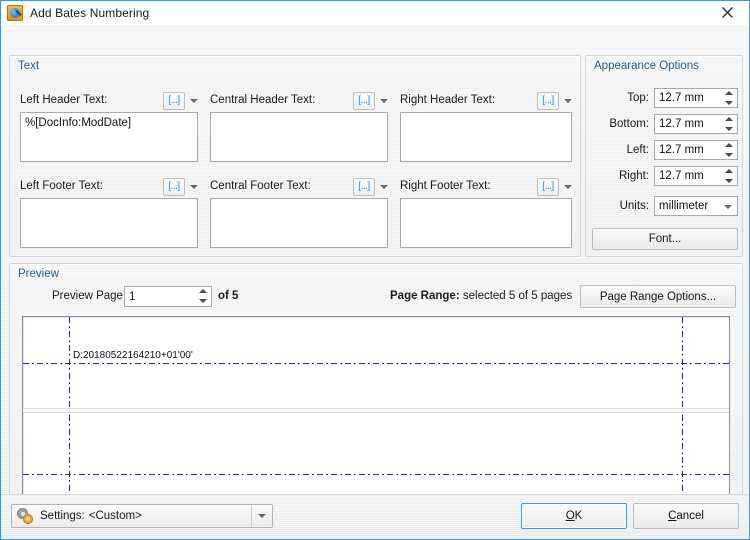 The image size is (750, 540). I want to click on cancel-button: Cancel, so click(686, 516).